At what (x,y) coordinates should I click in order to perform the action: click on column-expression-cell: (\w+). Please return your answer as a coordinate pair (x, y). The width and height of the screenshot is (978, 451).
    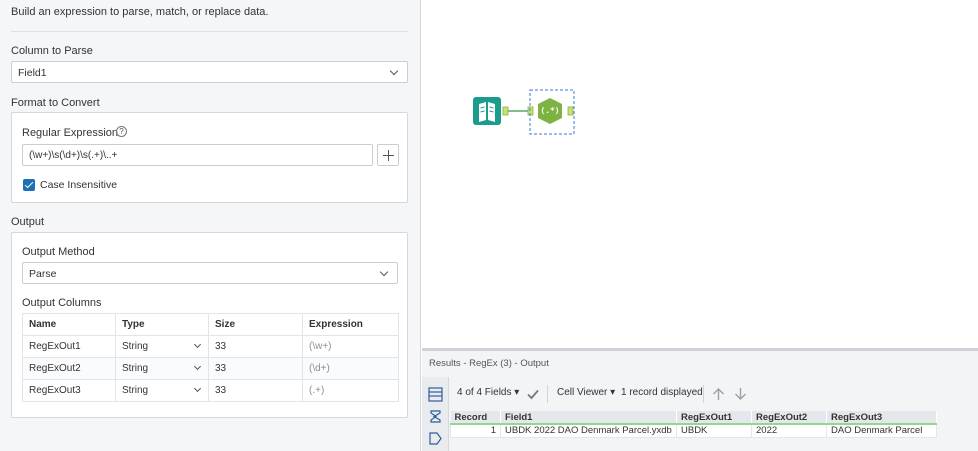
    Looking at the image, I should click on (350, 346).